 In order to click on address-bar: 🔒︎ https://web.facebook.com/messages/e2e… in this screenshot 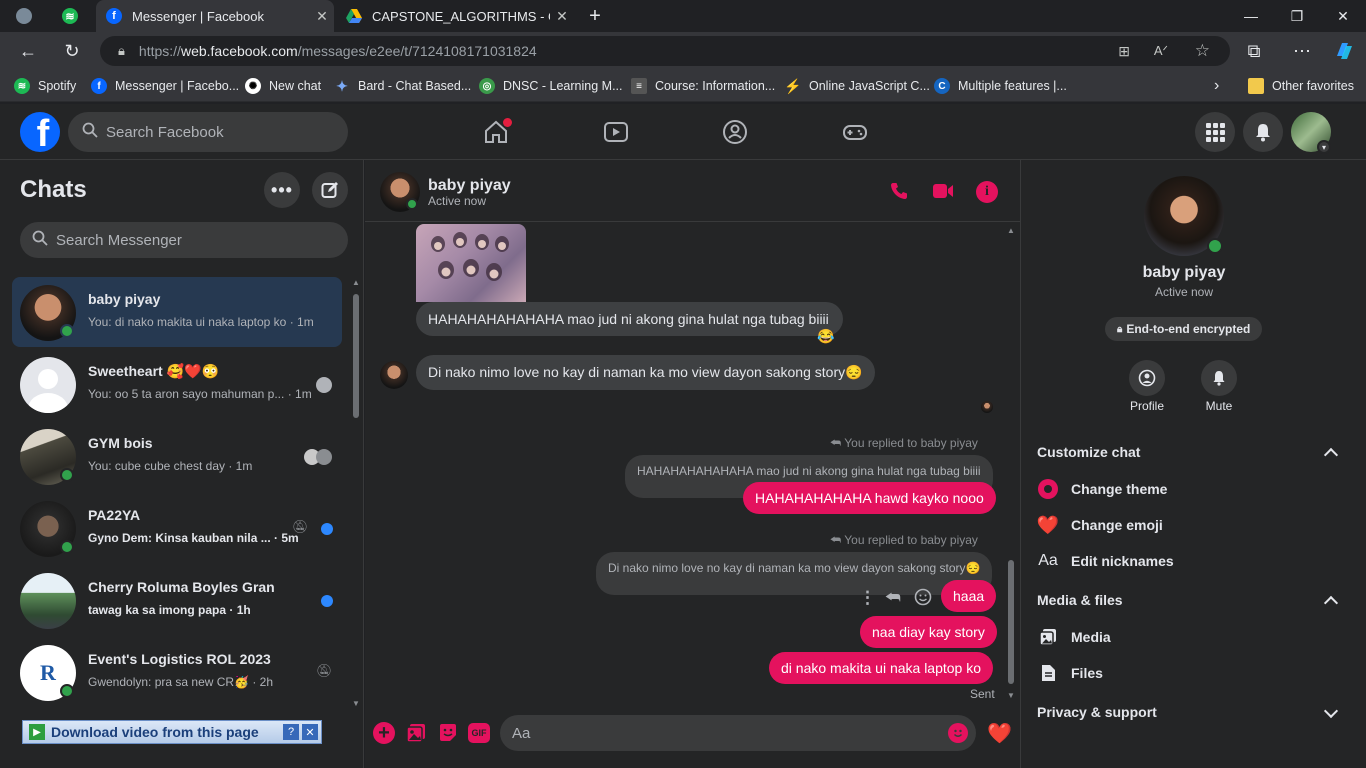, I will do `click(665, 51)`.